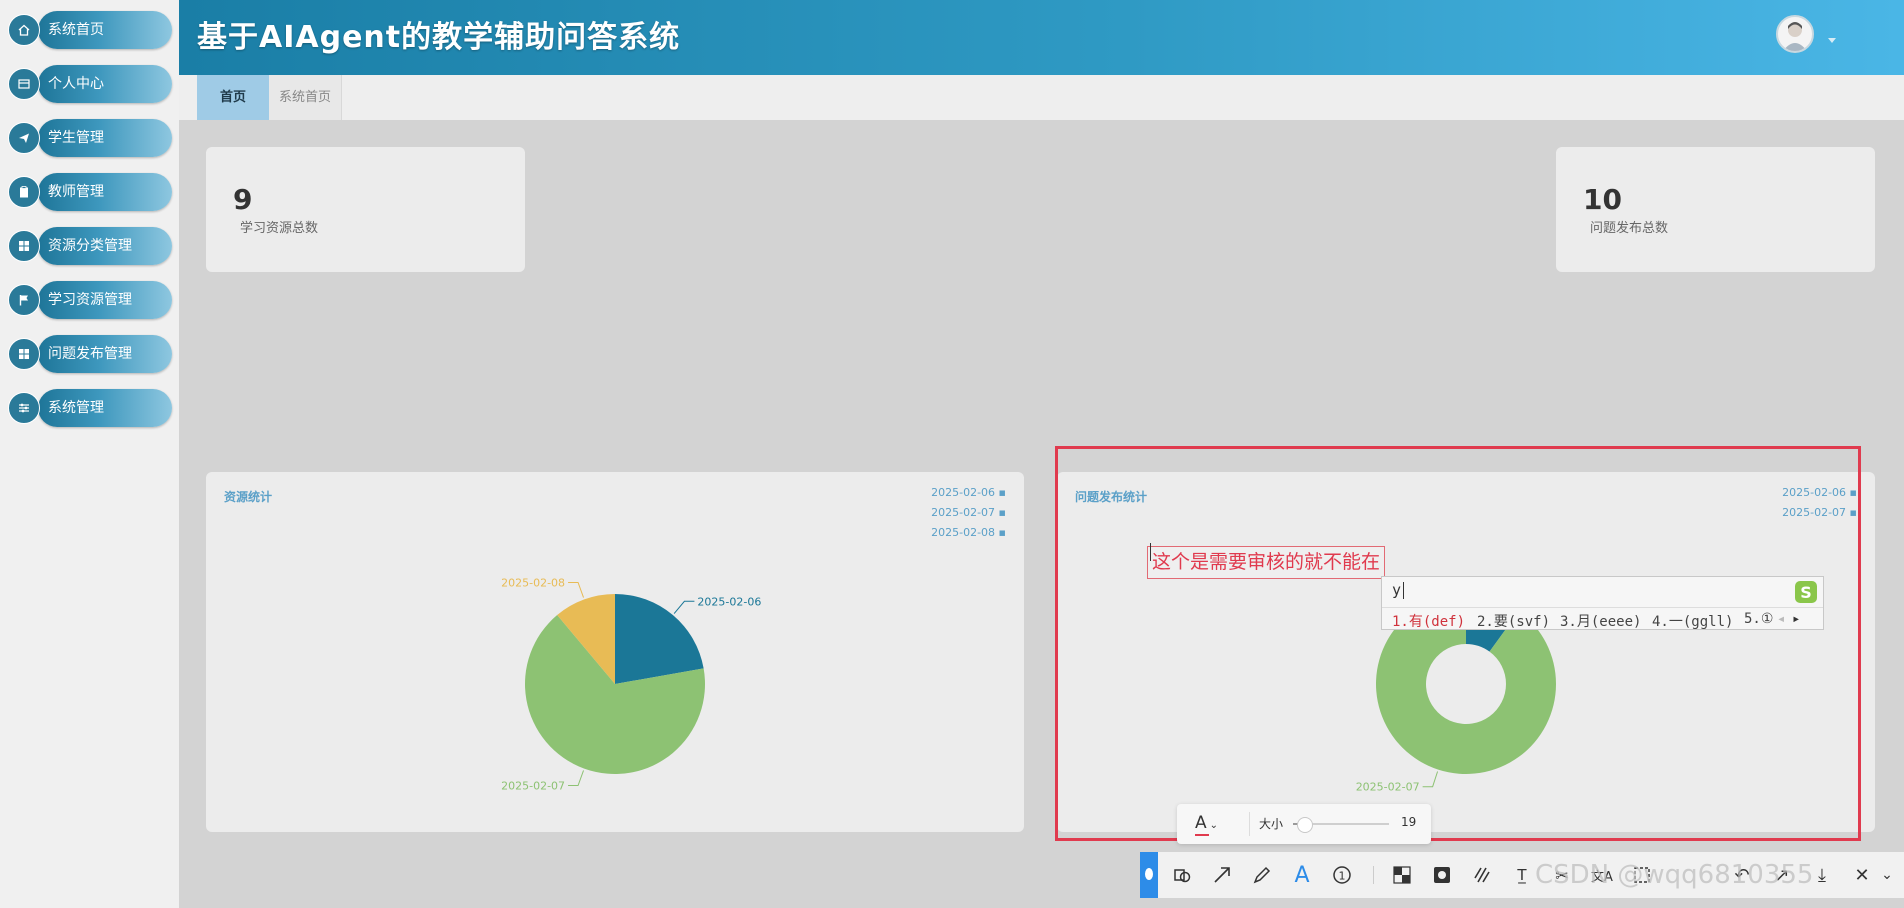  I want to click on avatar, so click(1795, 34).